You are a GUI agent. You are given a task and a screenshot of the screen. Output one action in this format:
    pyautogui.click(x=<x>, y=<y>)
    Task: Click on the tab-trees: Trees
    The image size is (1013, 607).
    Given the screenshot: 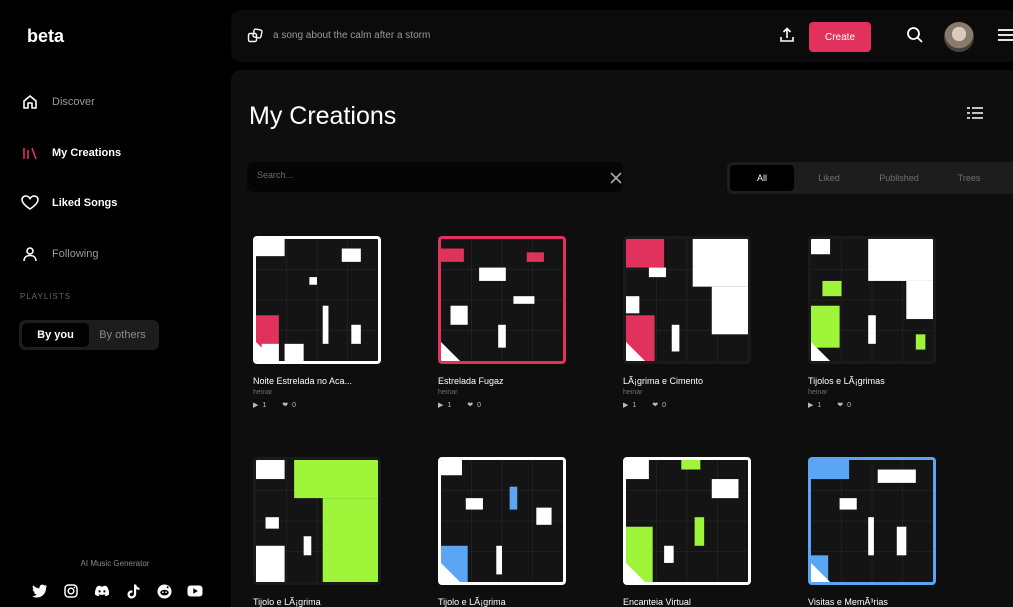 What is the action you would take?
    pyautogui.click(x=969, y=178)
    